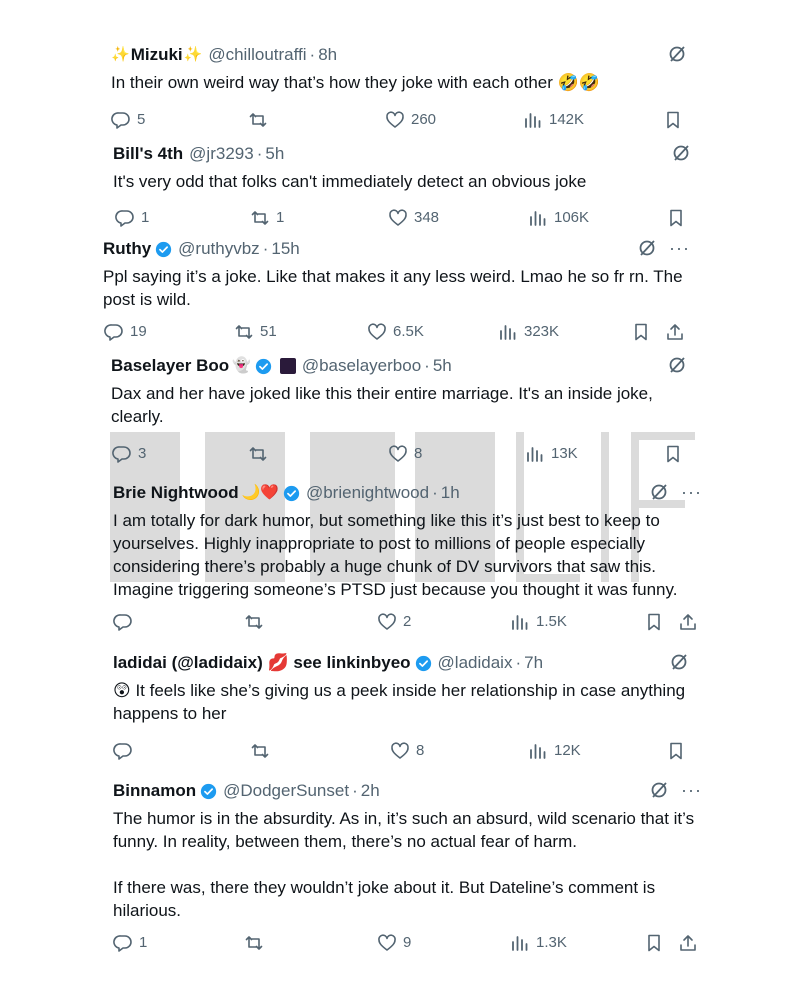 The image size is (800, 1000). What do you see at coordinates (286, 791) in the screenshot?
I see `author-handle: @DodgerSunset` at bounding box center [286, 791].